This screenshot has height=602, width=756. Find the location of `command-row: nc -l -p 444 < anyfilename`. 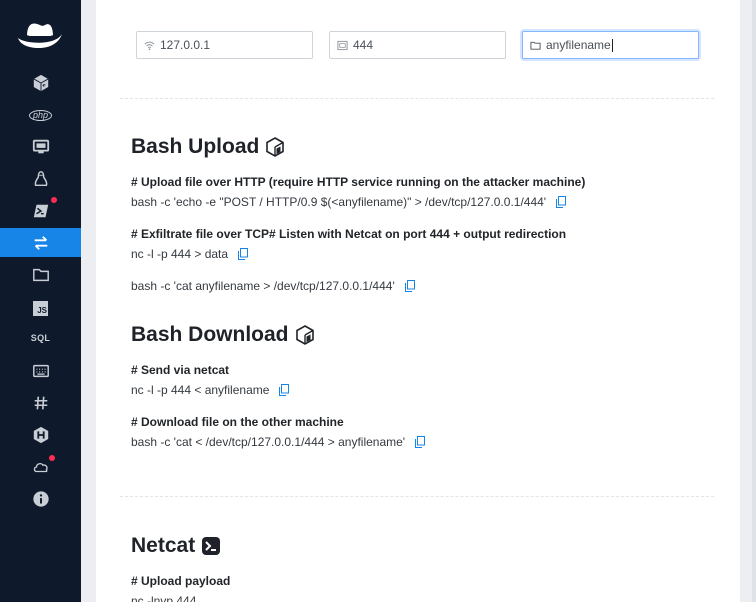

command-row: nc -l -p 444 < anyfilename is located at coordinates (210, 390).